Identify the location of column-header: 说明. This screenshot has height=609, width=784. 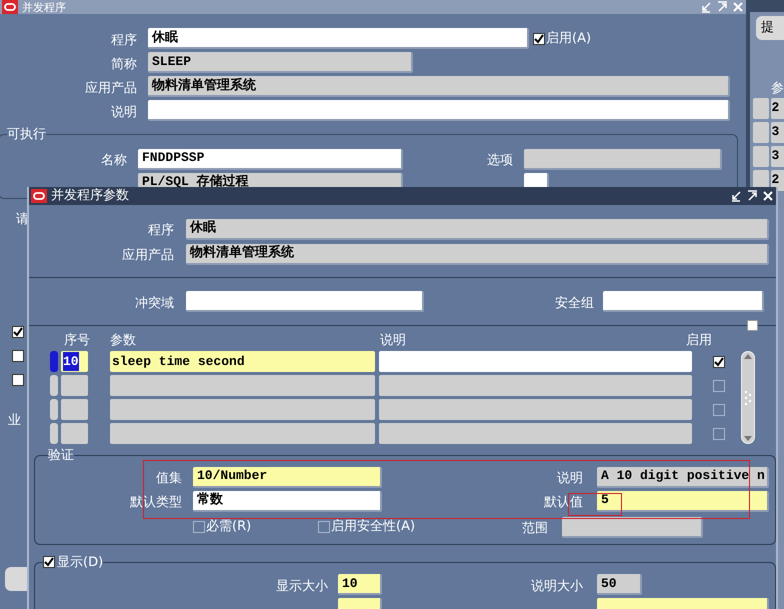
(393, 341).